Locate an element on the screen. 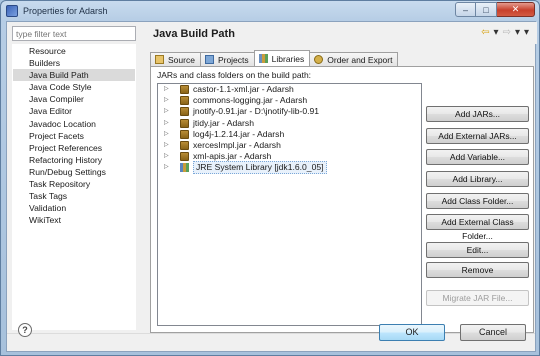  nav-item-java-editor: Java Editor is located at coordinates (74, 111).